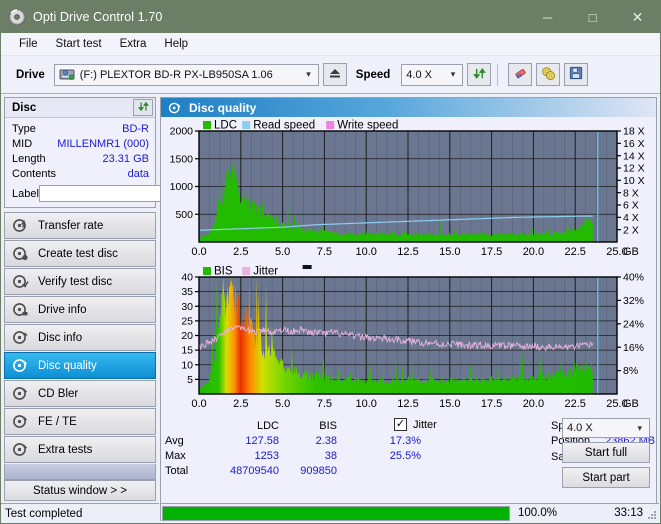  Describe the element at coordinates (498, 74) in the screenshot. I see `toolbar-separator` at that location.